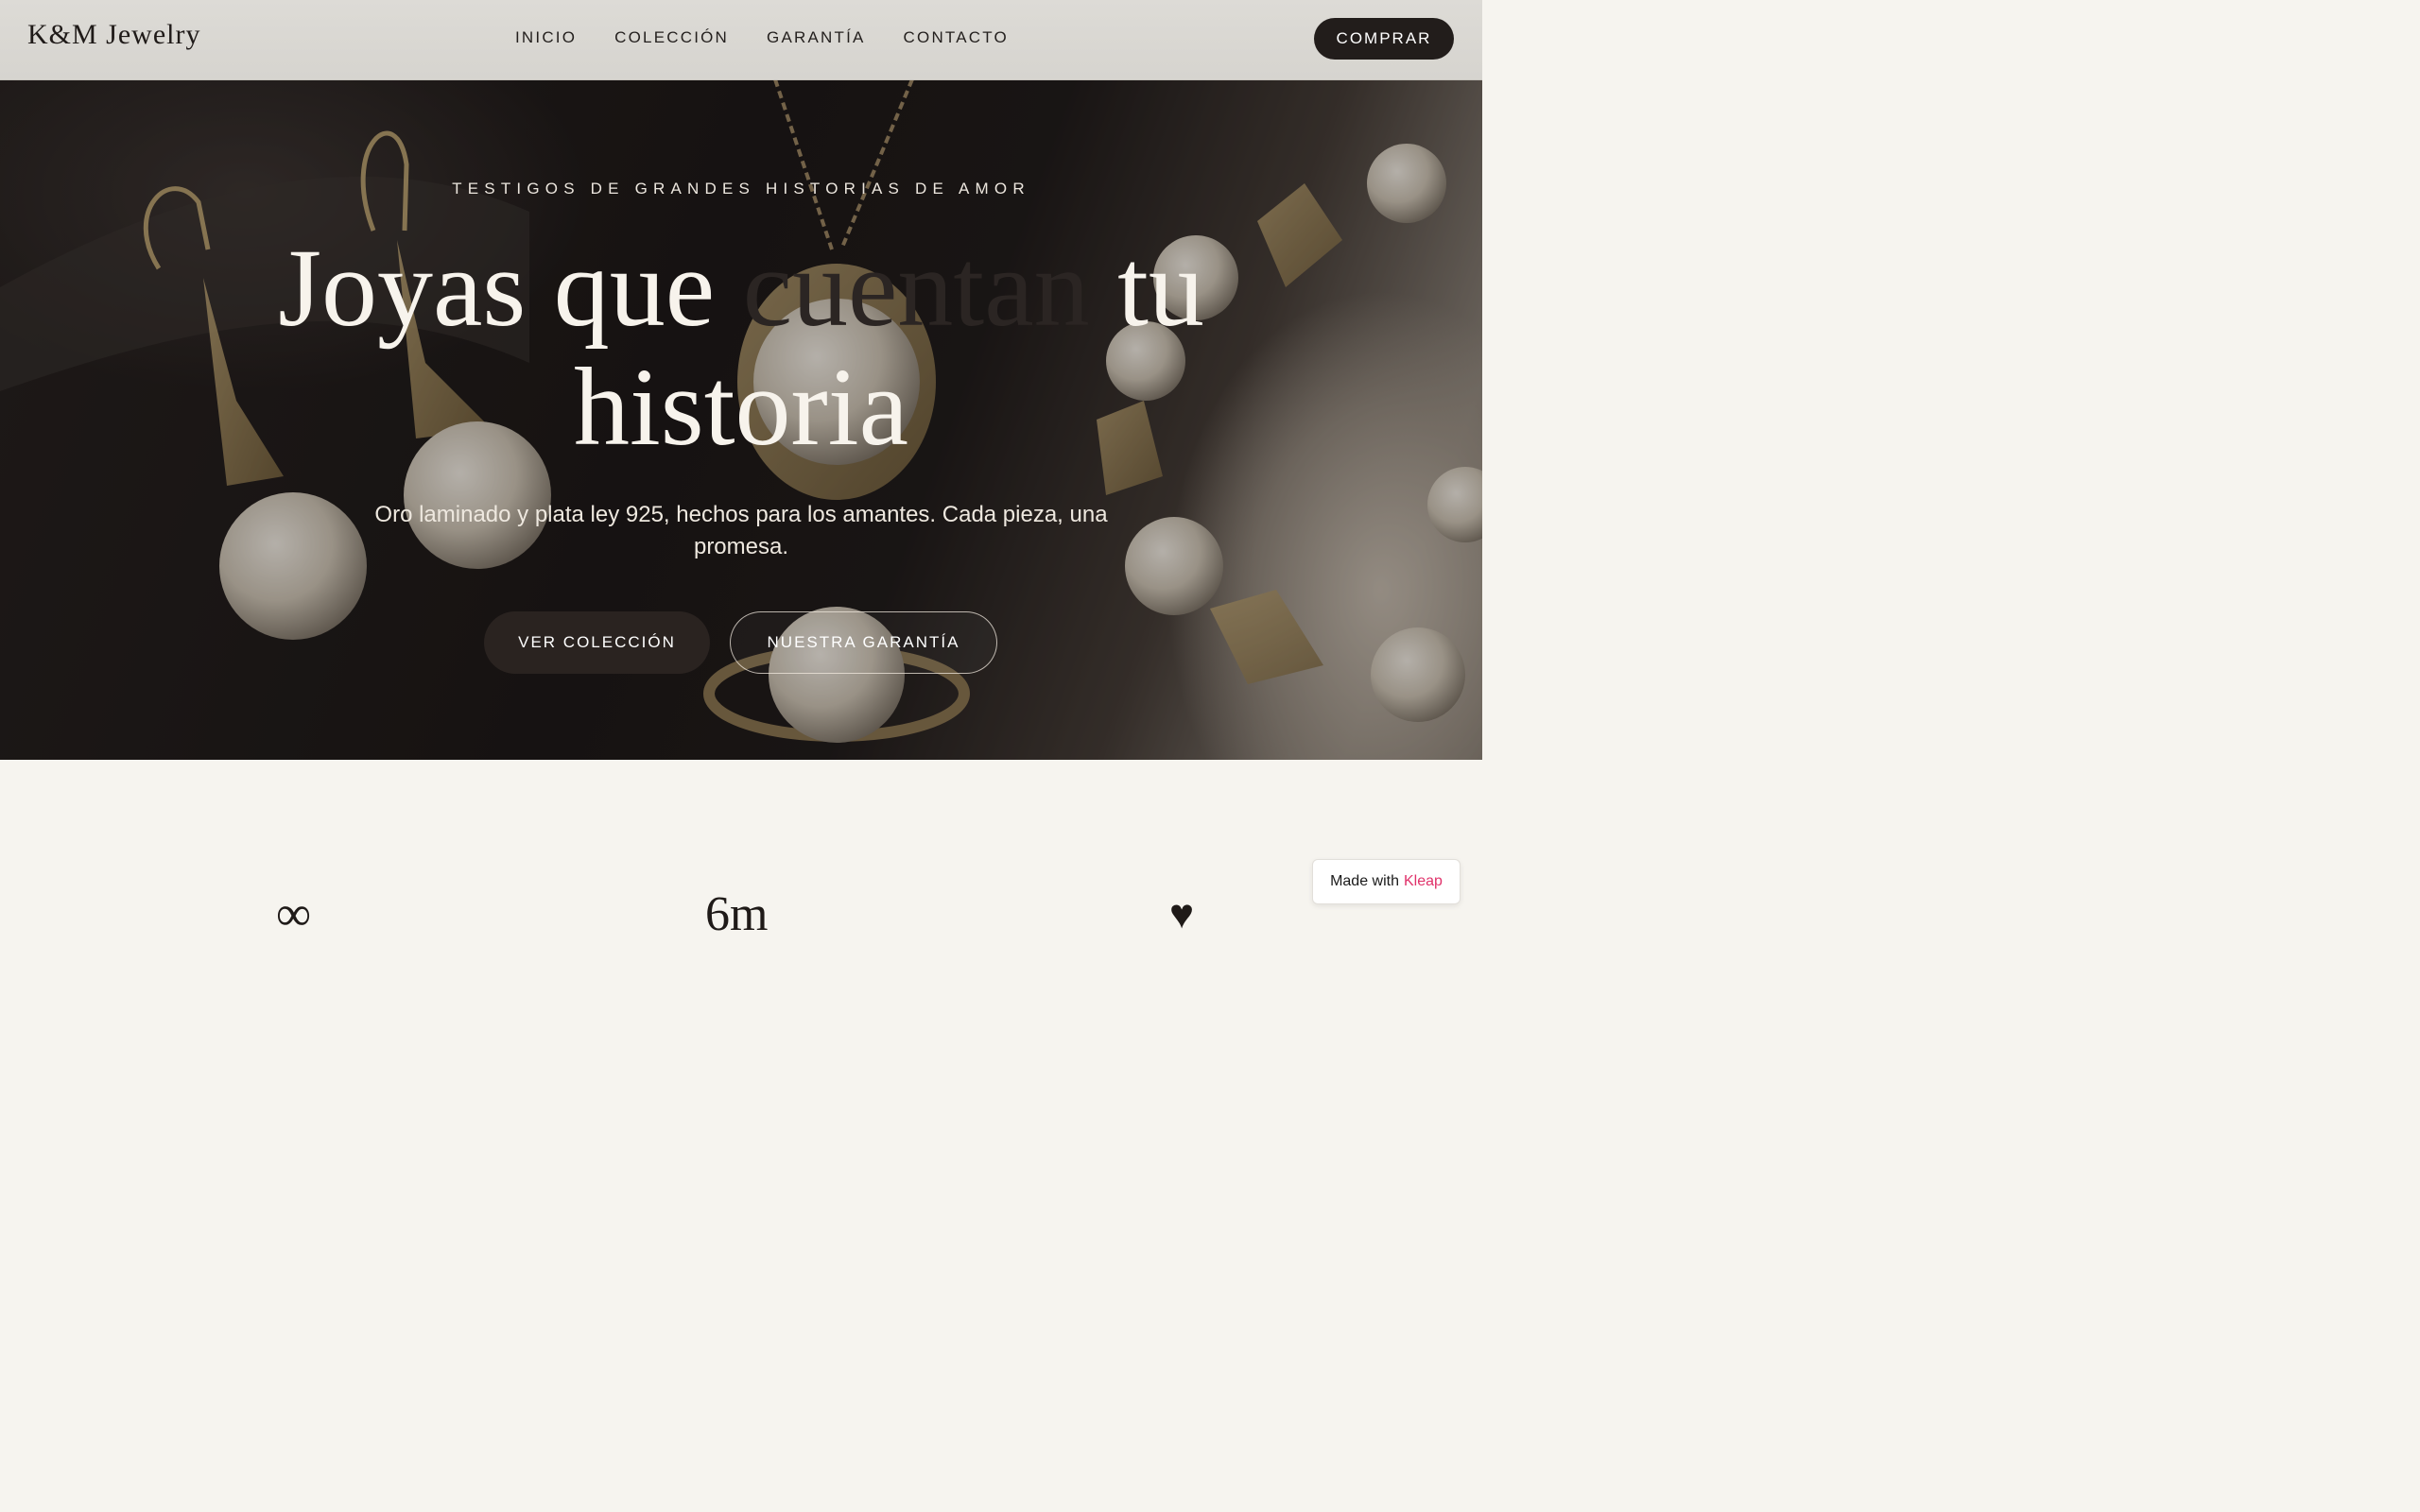 This screenshot has width=2420, height=1512. Describe the element at coordinates (1182, 914) in the screenshot. I see `heart-icon: ♥` at that location.